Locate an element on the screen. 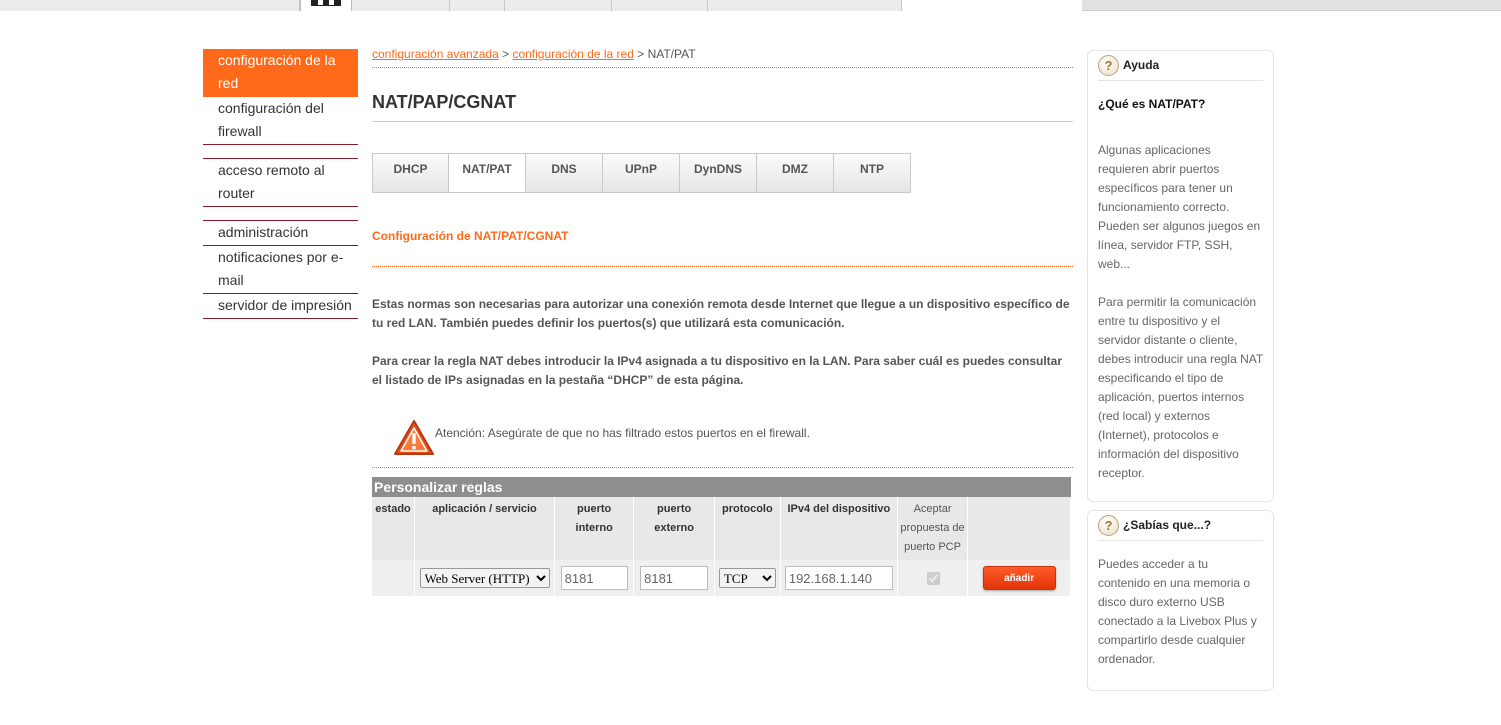 The height and width of the screenshot is (725, 1501). tips-question-icon: ? is located at coordinates (1108, 525).